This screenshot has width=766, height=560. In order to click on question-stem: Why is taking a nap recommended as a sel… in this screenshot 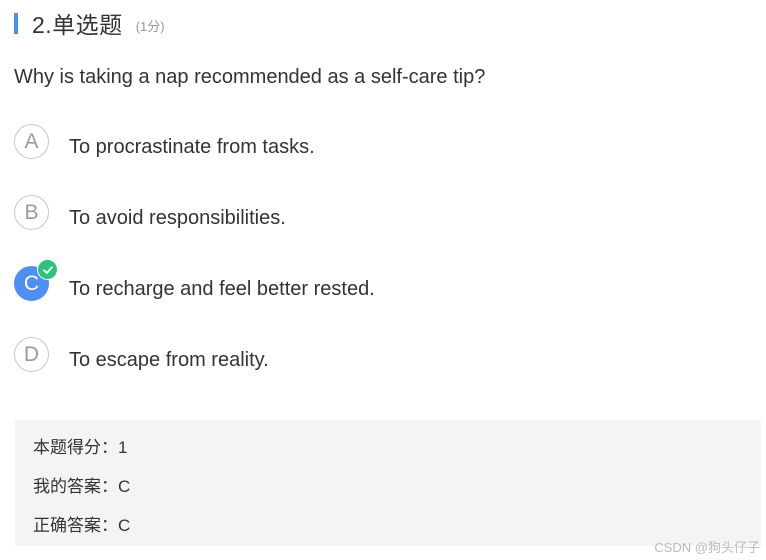, I will do `click(250, 77)`.